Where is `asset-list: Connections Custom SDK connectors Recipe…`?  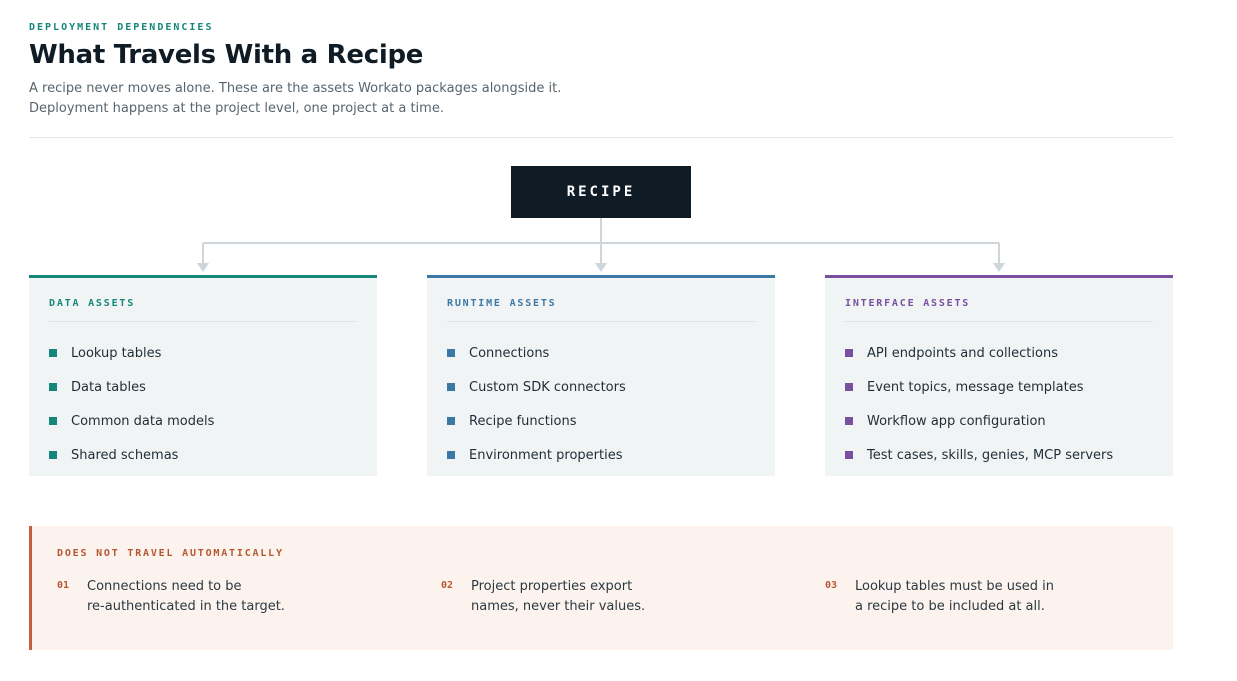
asset-list: Connections Custom SDK connectors Recipe… is located at coordinates (601, 404).